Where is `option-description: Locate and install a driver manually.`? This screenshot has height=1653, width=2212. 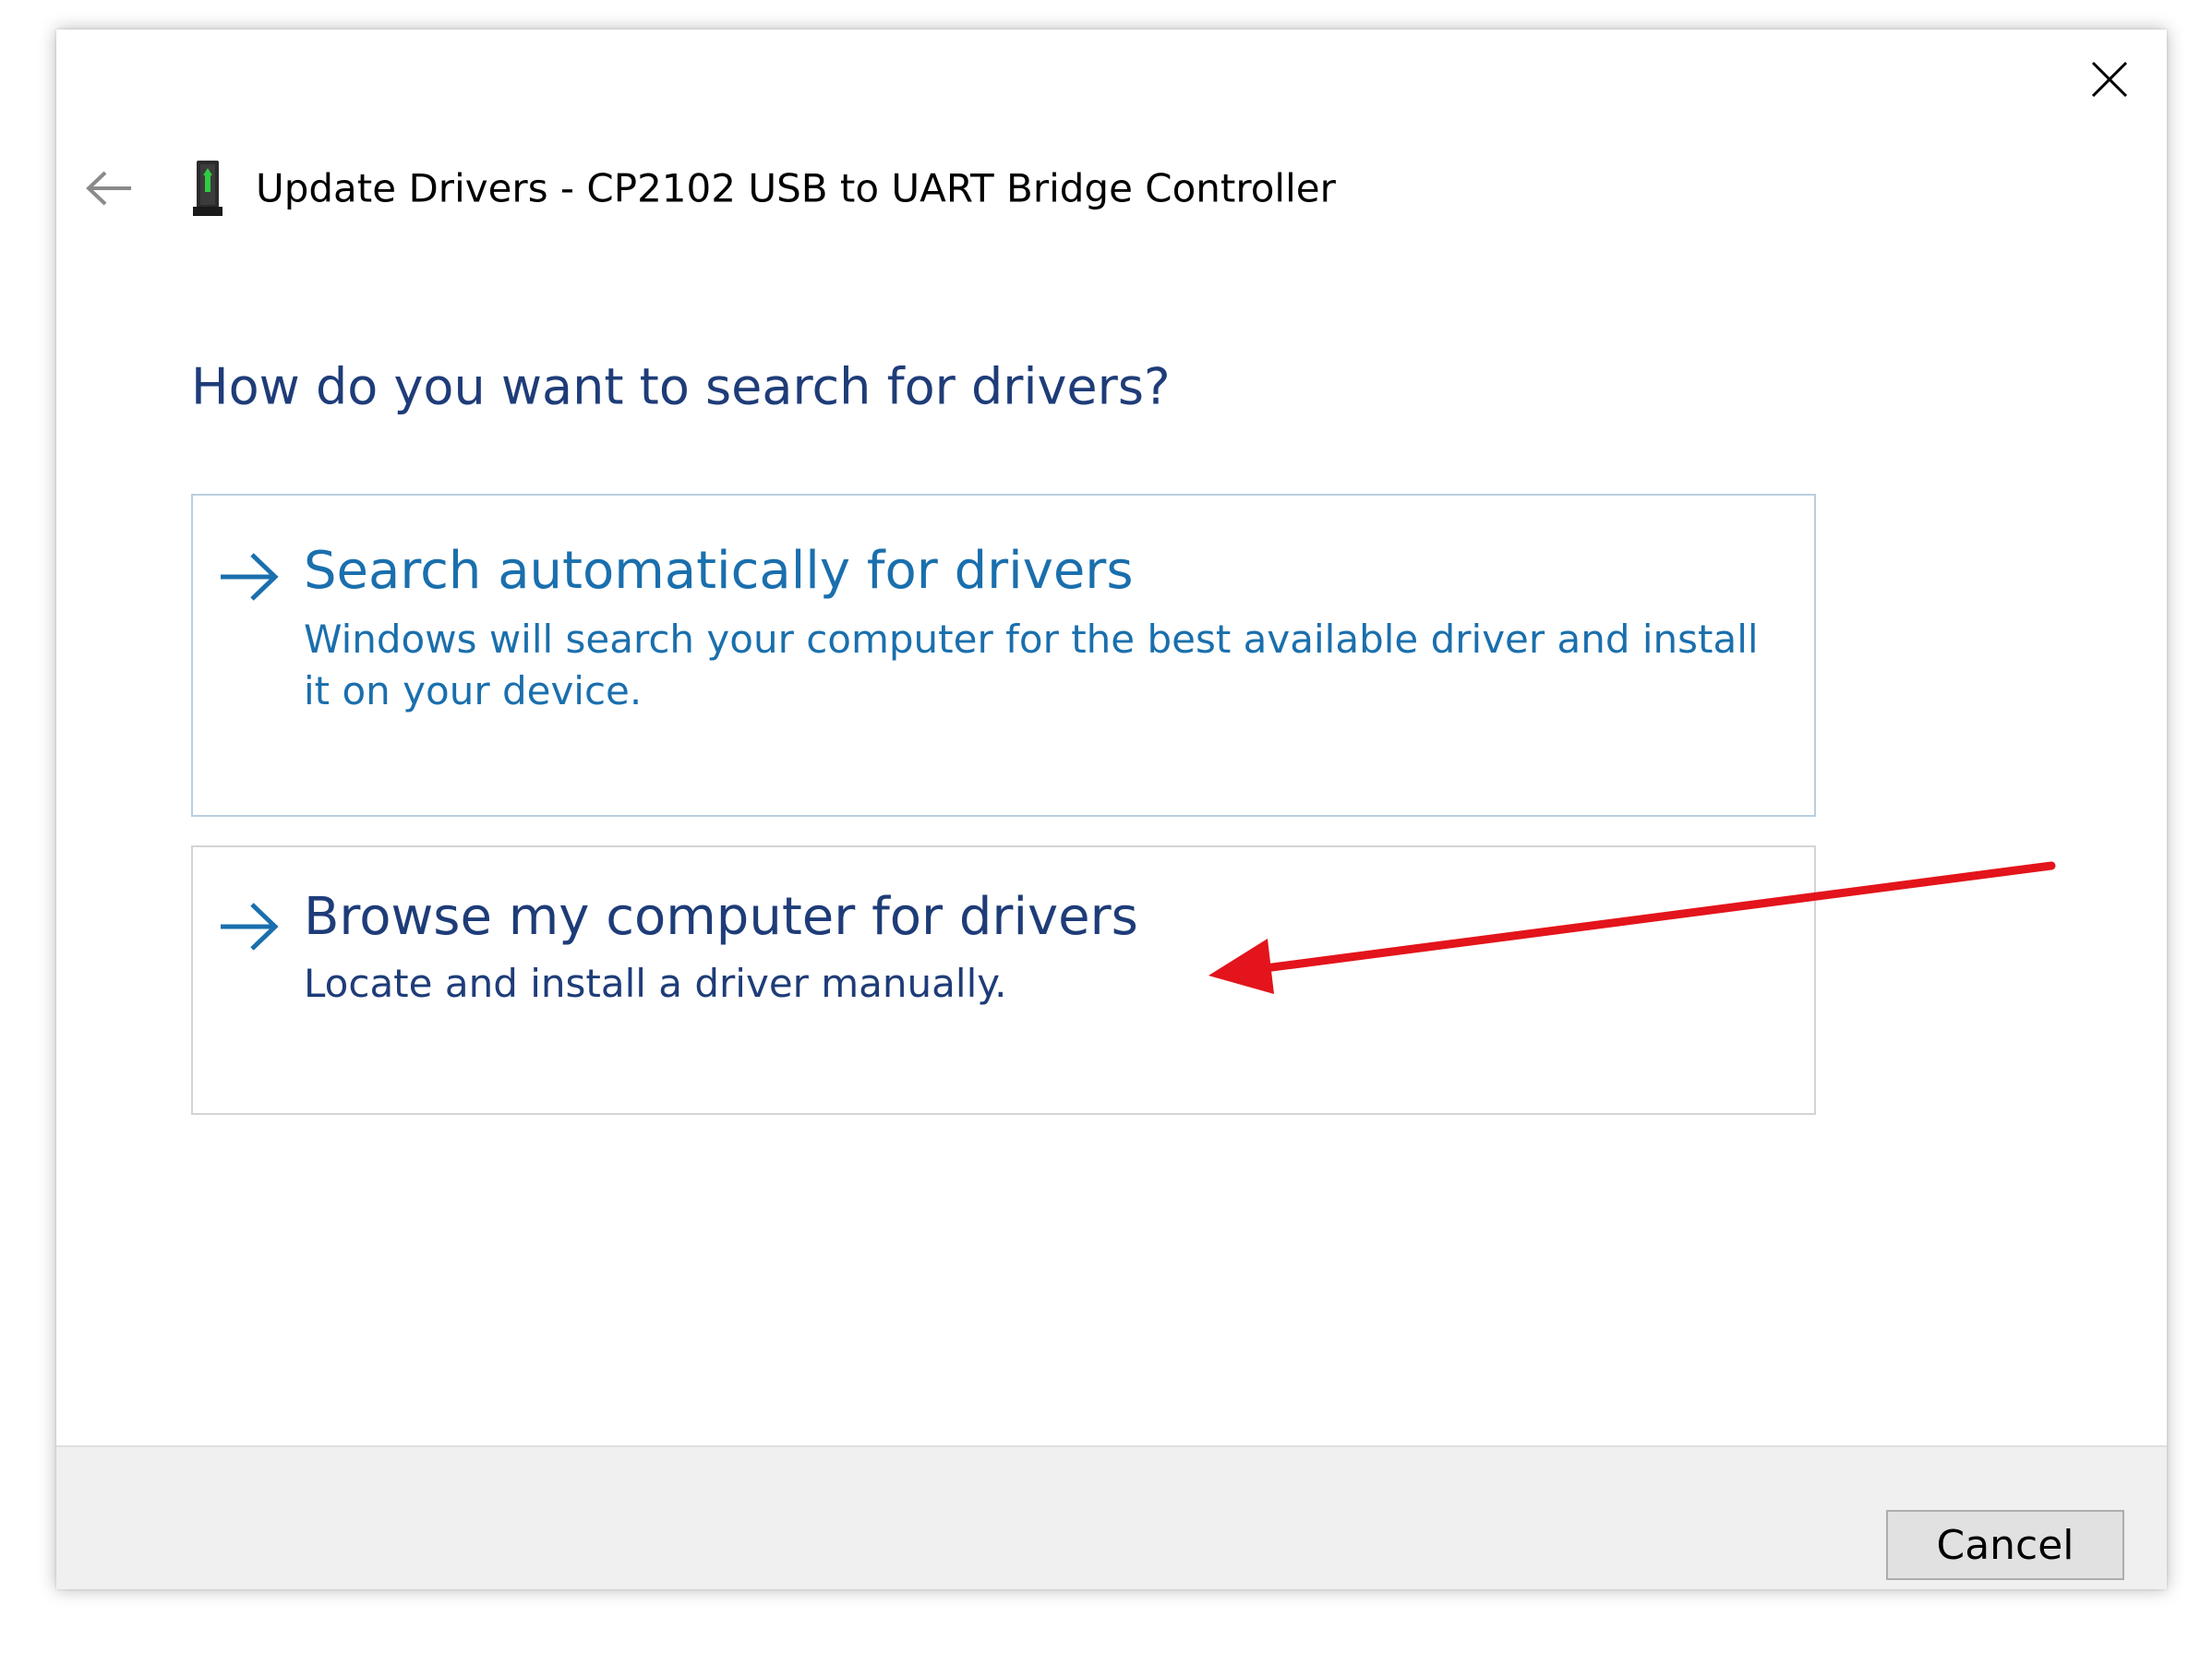
option-description: Locate and install a driver manually. is located at coordinates (655, 983).